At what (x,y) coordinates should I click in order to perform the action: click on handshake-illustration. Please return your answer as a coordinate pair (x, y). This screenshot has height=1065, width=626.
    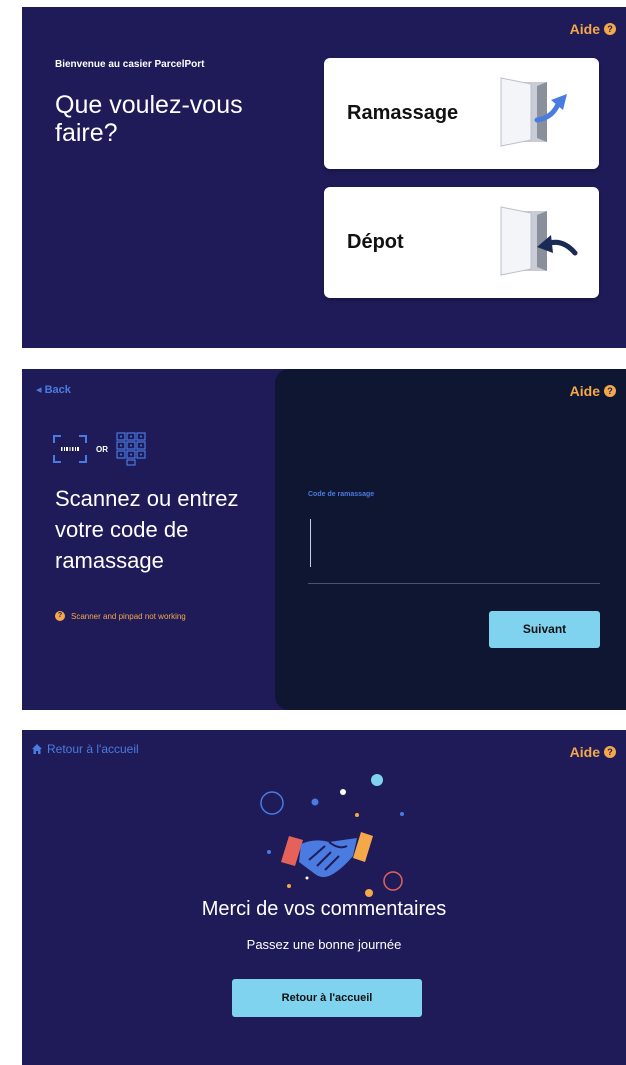
    Looking at the image, I should click on (332, 835).